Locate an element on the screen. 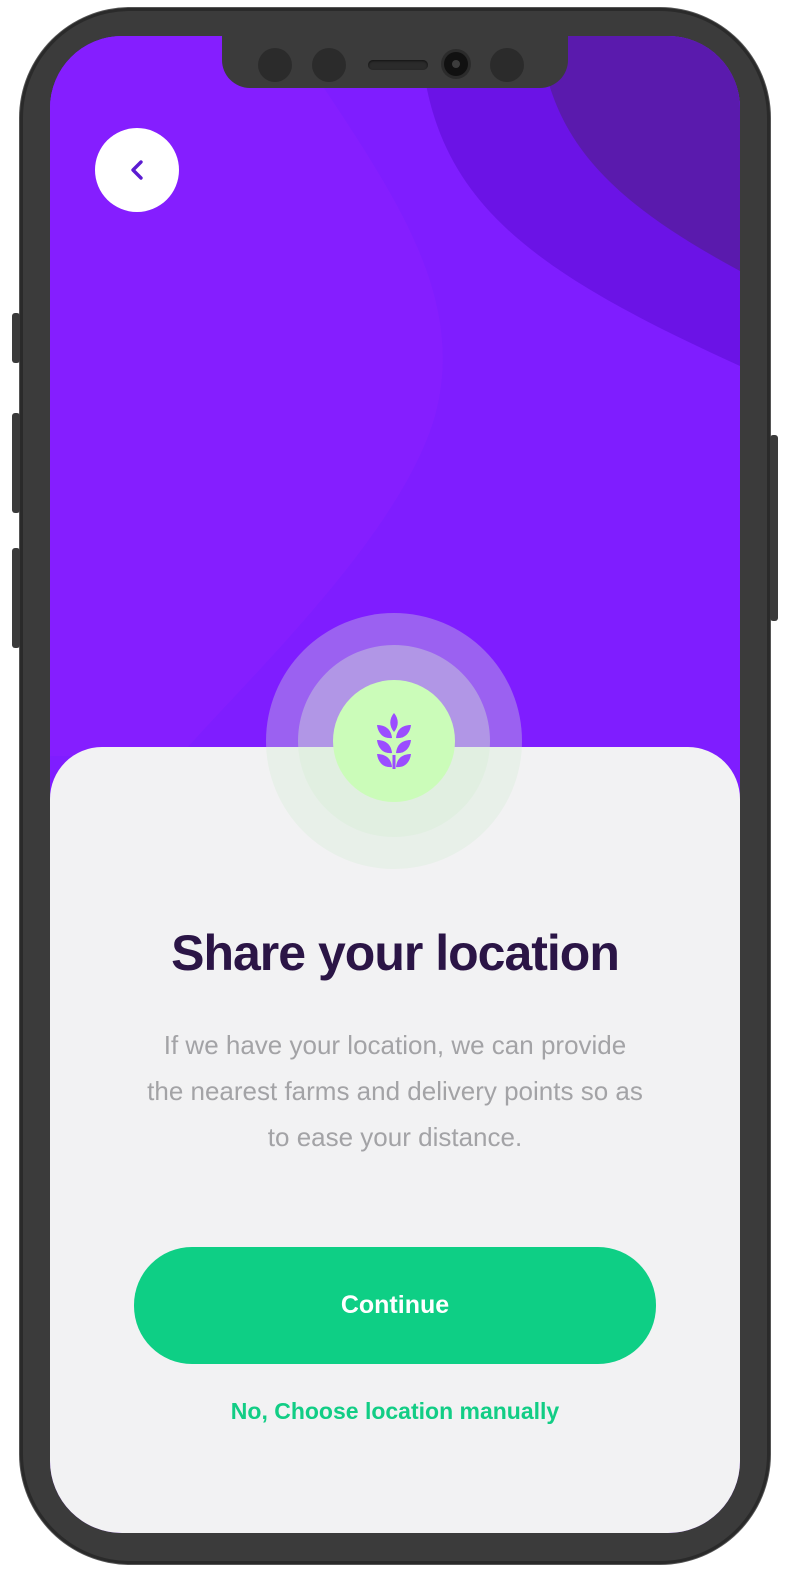  back-button is located at coordinates (137, 170).